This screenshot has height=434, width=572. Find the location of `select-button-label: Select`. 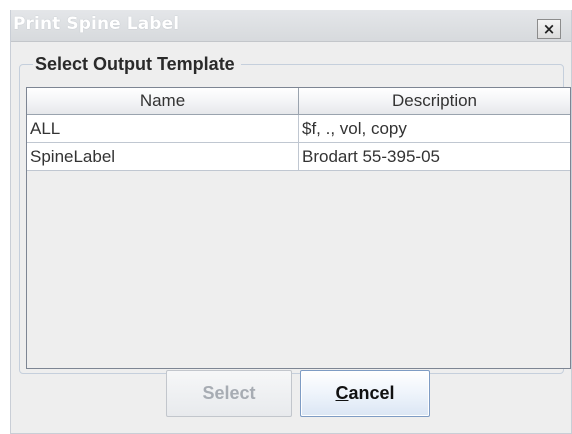

select-button-label: Select is located at coordinates (229, 393).